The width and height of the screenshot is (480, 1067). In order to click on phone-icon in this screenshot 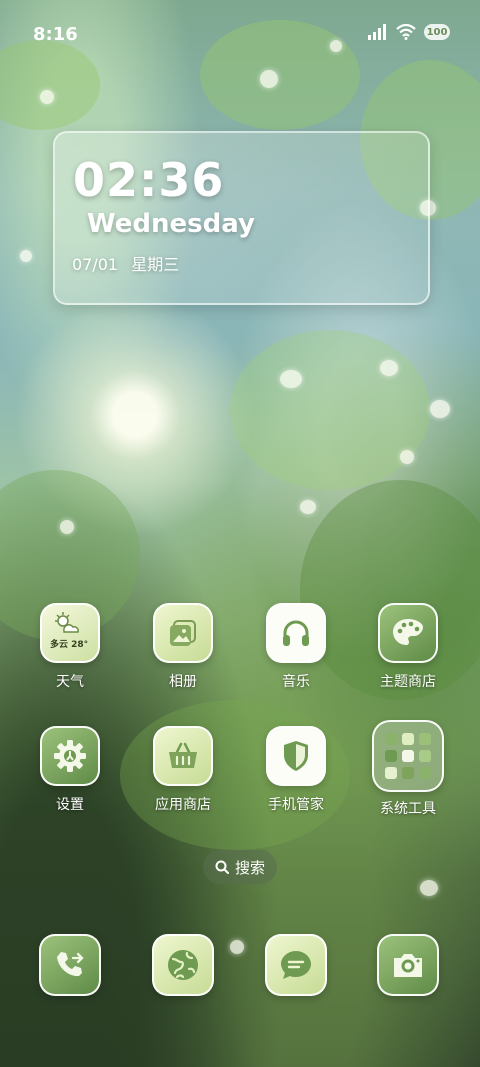, I will do `click(70, 965)`.